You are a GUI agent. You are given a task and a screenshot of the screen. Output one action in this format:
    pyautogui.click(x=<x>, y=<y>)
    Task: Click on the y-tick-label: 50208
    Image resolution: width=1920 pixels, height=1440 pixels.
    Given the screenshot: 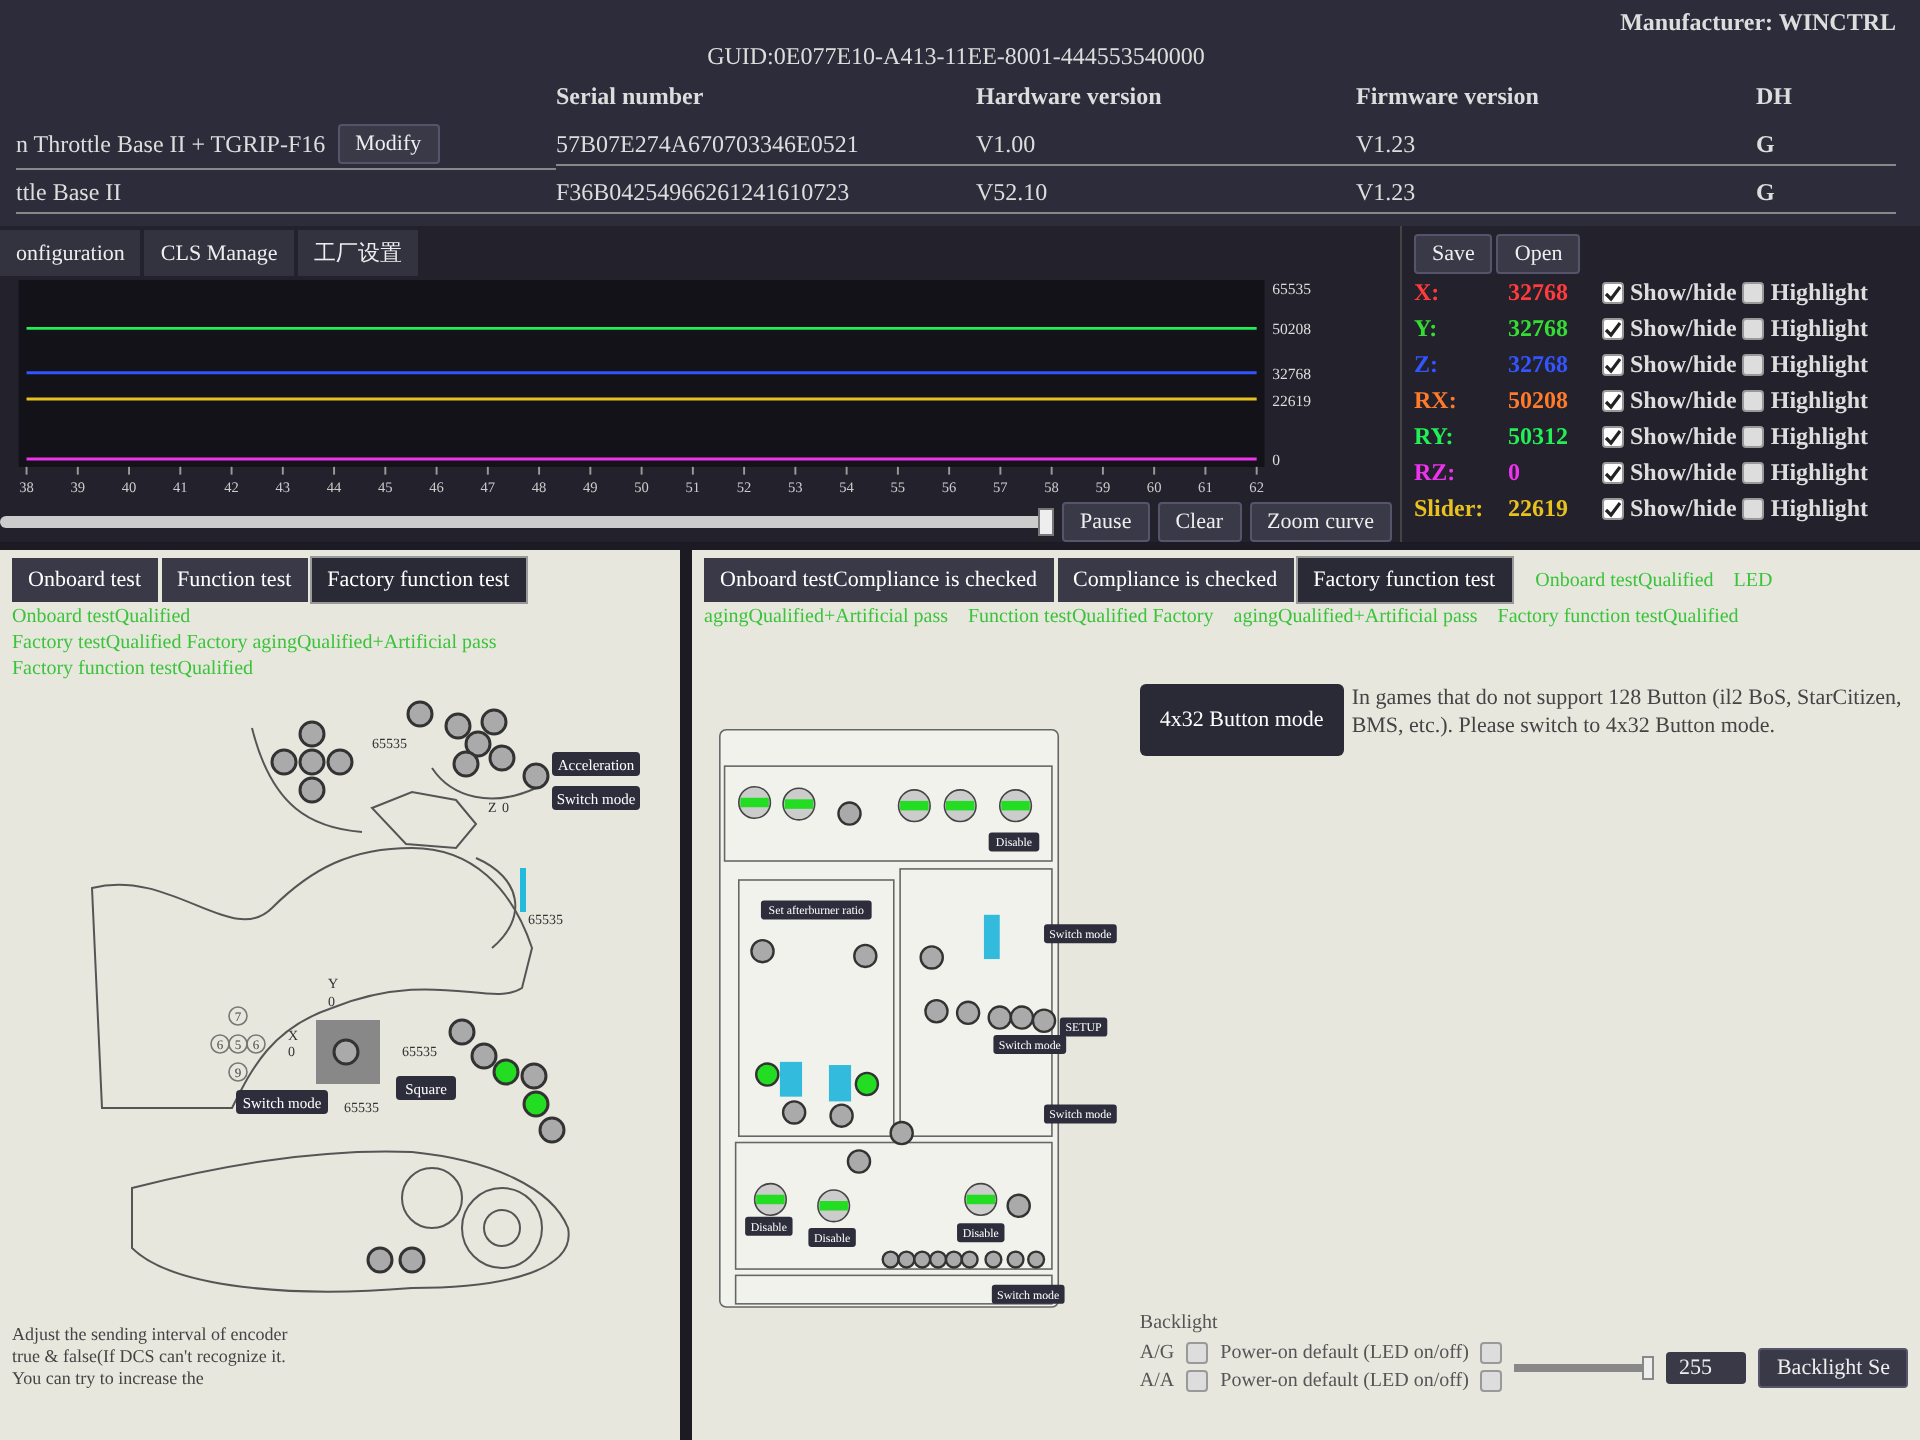 What is the action you would take?
    pyautogui.click(x=1292, y=328)
    